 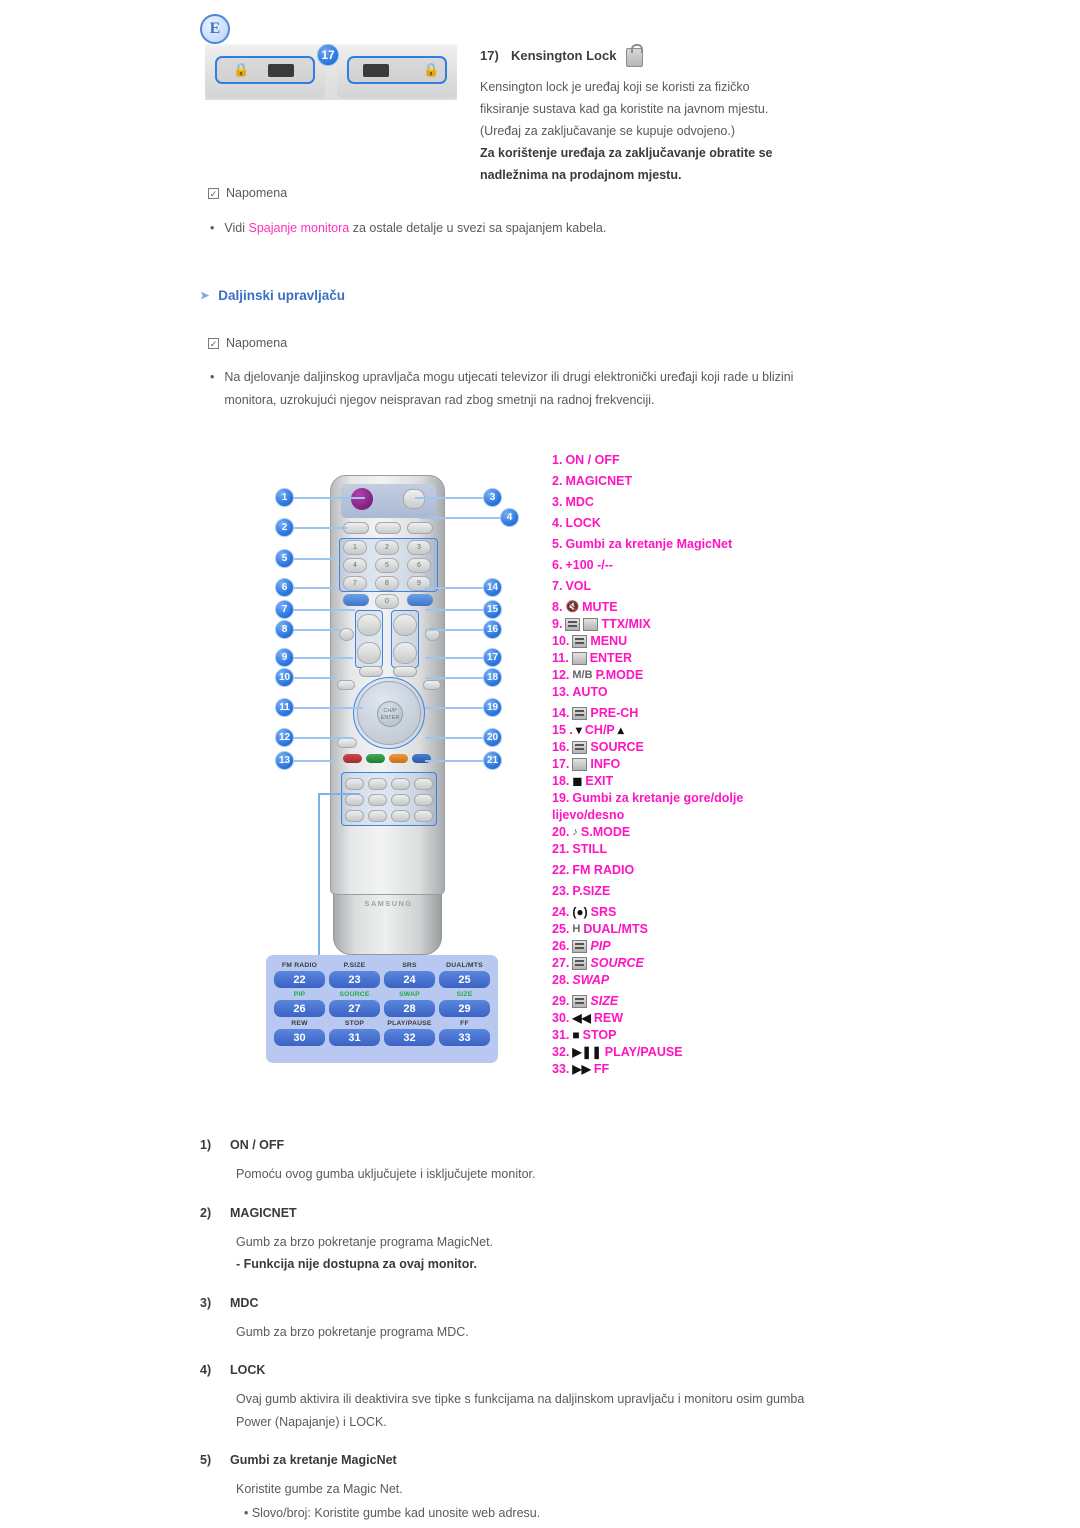 What do you see at coordinates (369, 625) in the screenshot?
I see `vol-up-button` at bounding box center [369, 625].